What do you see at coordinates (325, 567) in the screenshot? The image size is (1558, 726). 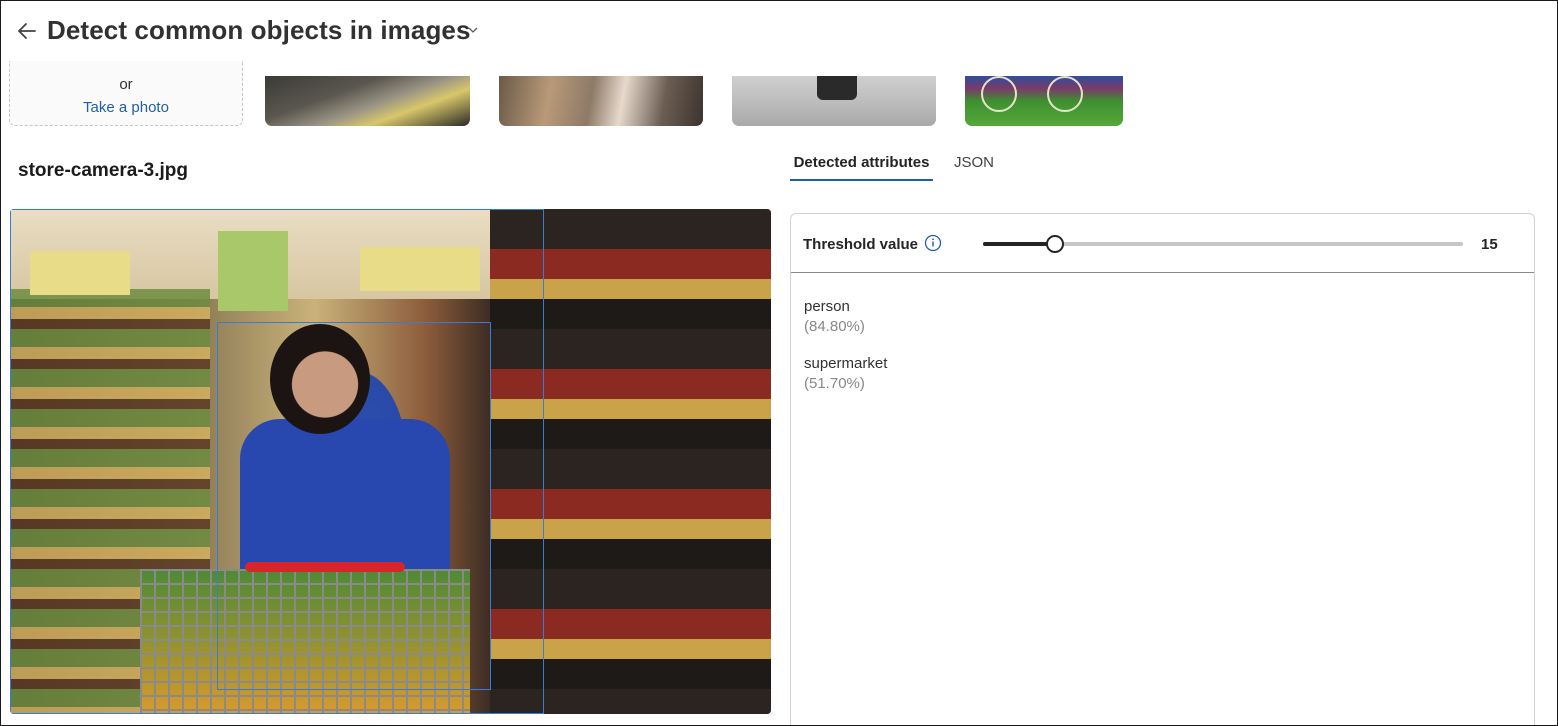 I see `cart-handle` at bounding box center [325, 567].